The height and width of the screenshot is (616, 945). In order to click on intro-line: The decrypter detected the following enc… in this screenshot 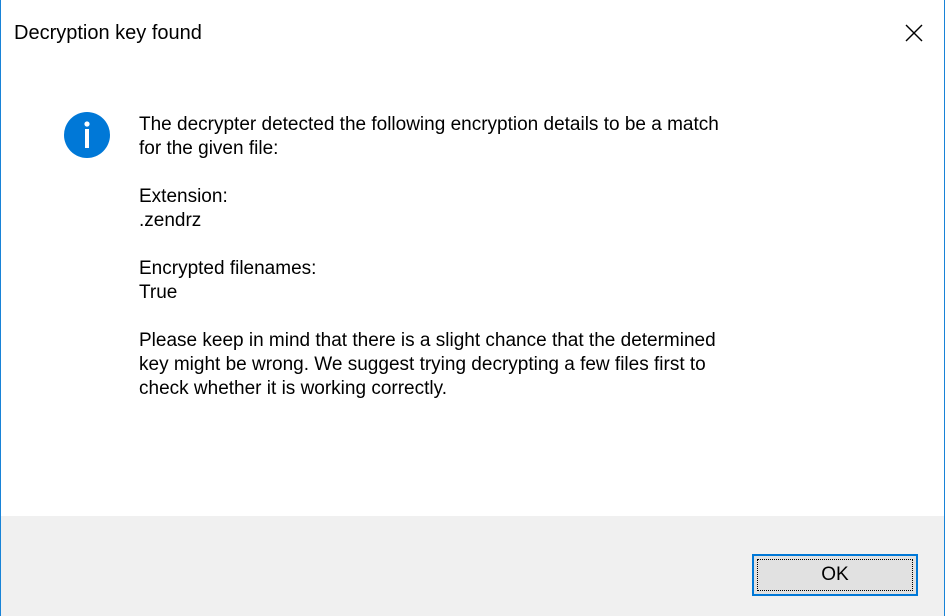, I will do `click(429, 124)`.